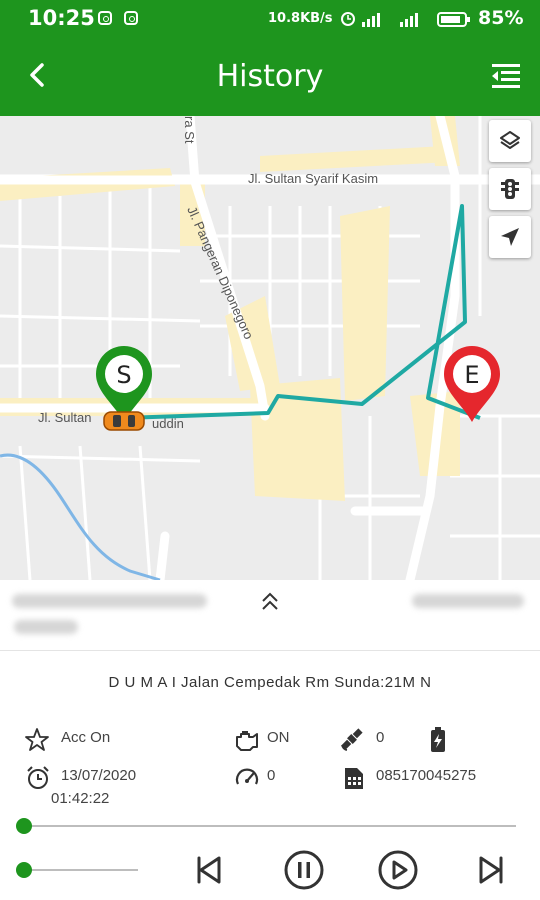 Image resolution: width=540 pixels, height=900 pixels. Describe the element at coordinates (99, 775) in the screenshot. I see `record-date: 13/07/2020` at that location.